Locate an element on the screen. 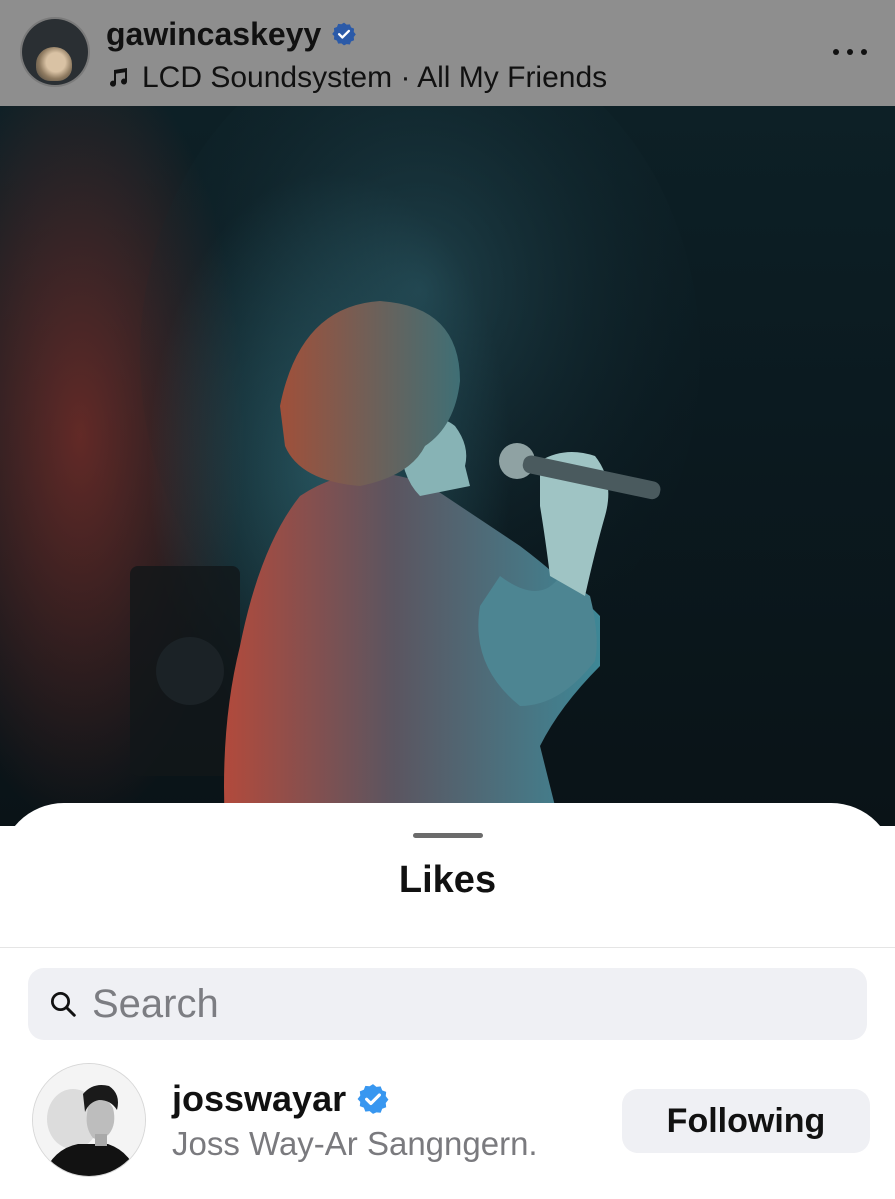 The height and width of the screenshot is (1199, 895). post-author-username-row: gawincaskeyy is located at coordinates (231, 34).